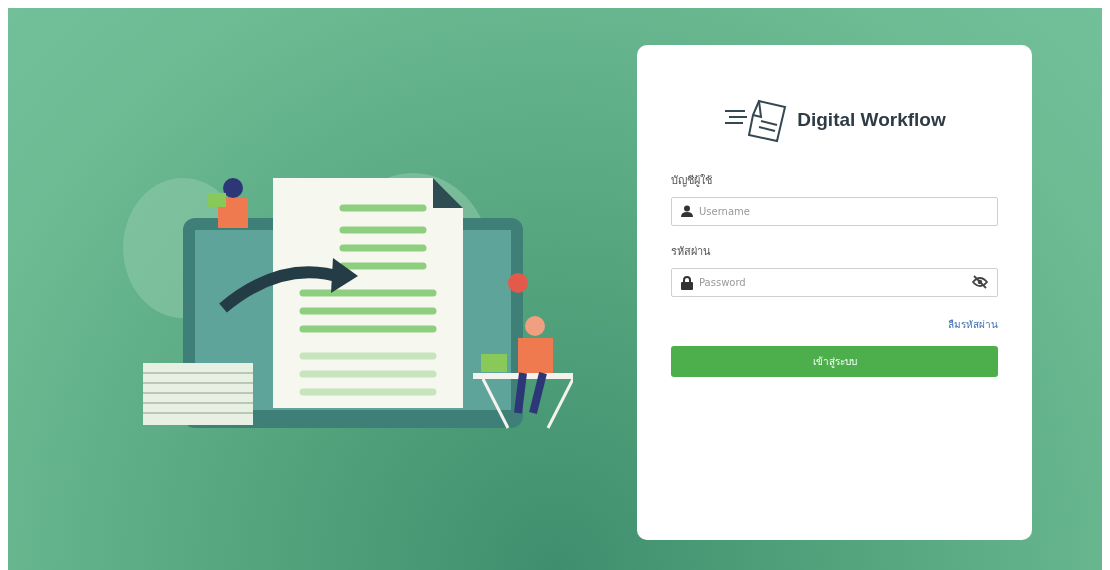 Image resolution: width=1110 pixels, height=570 pixels. Describe the element at coordinates (692, 181) in the screenshot. I see `field-label: บัญชีผู้ใช้` at that location.